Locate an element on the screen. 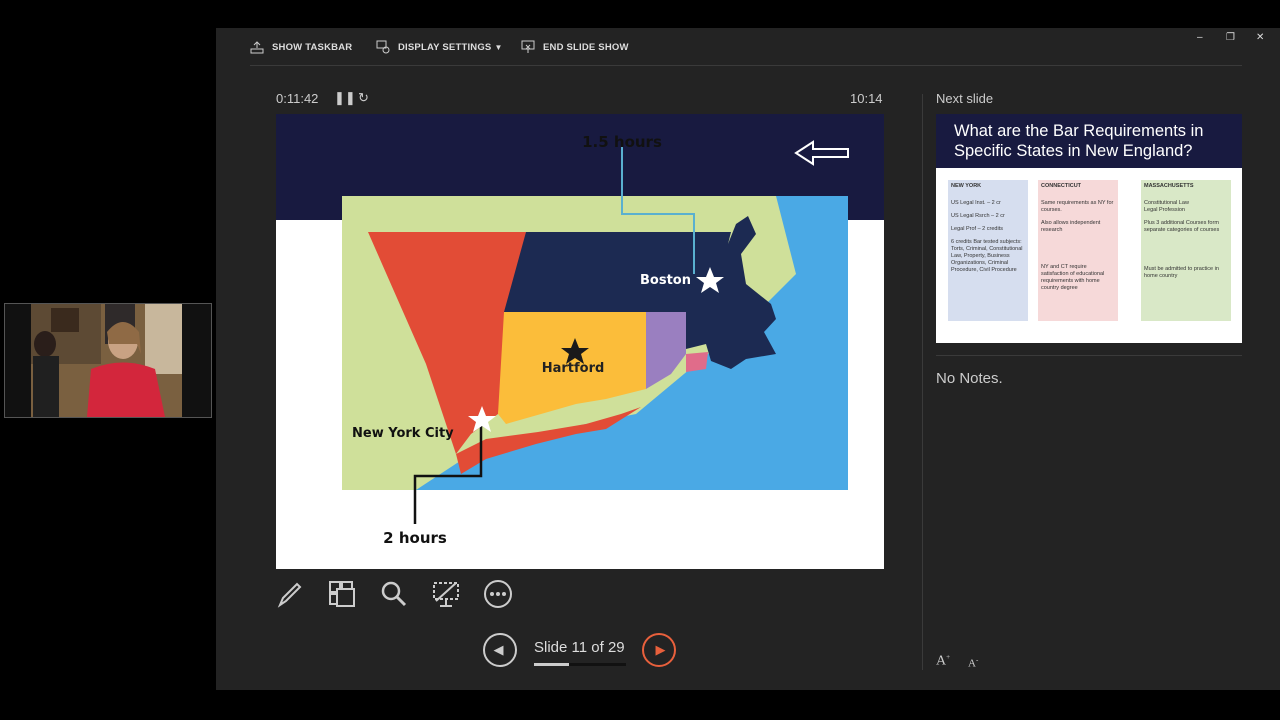 The width and height of the screenshot is (1280, 720). ellipsis-icon is located at coordinates (498, 594).